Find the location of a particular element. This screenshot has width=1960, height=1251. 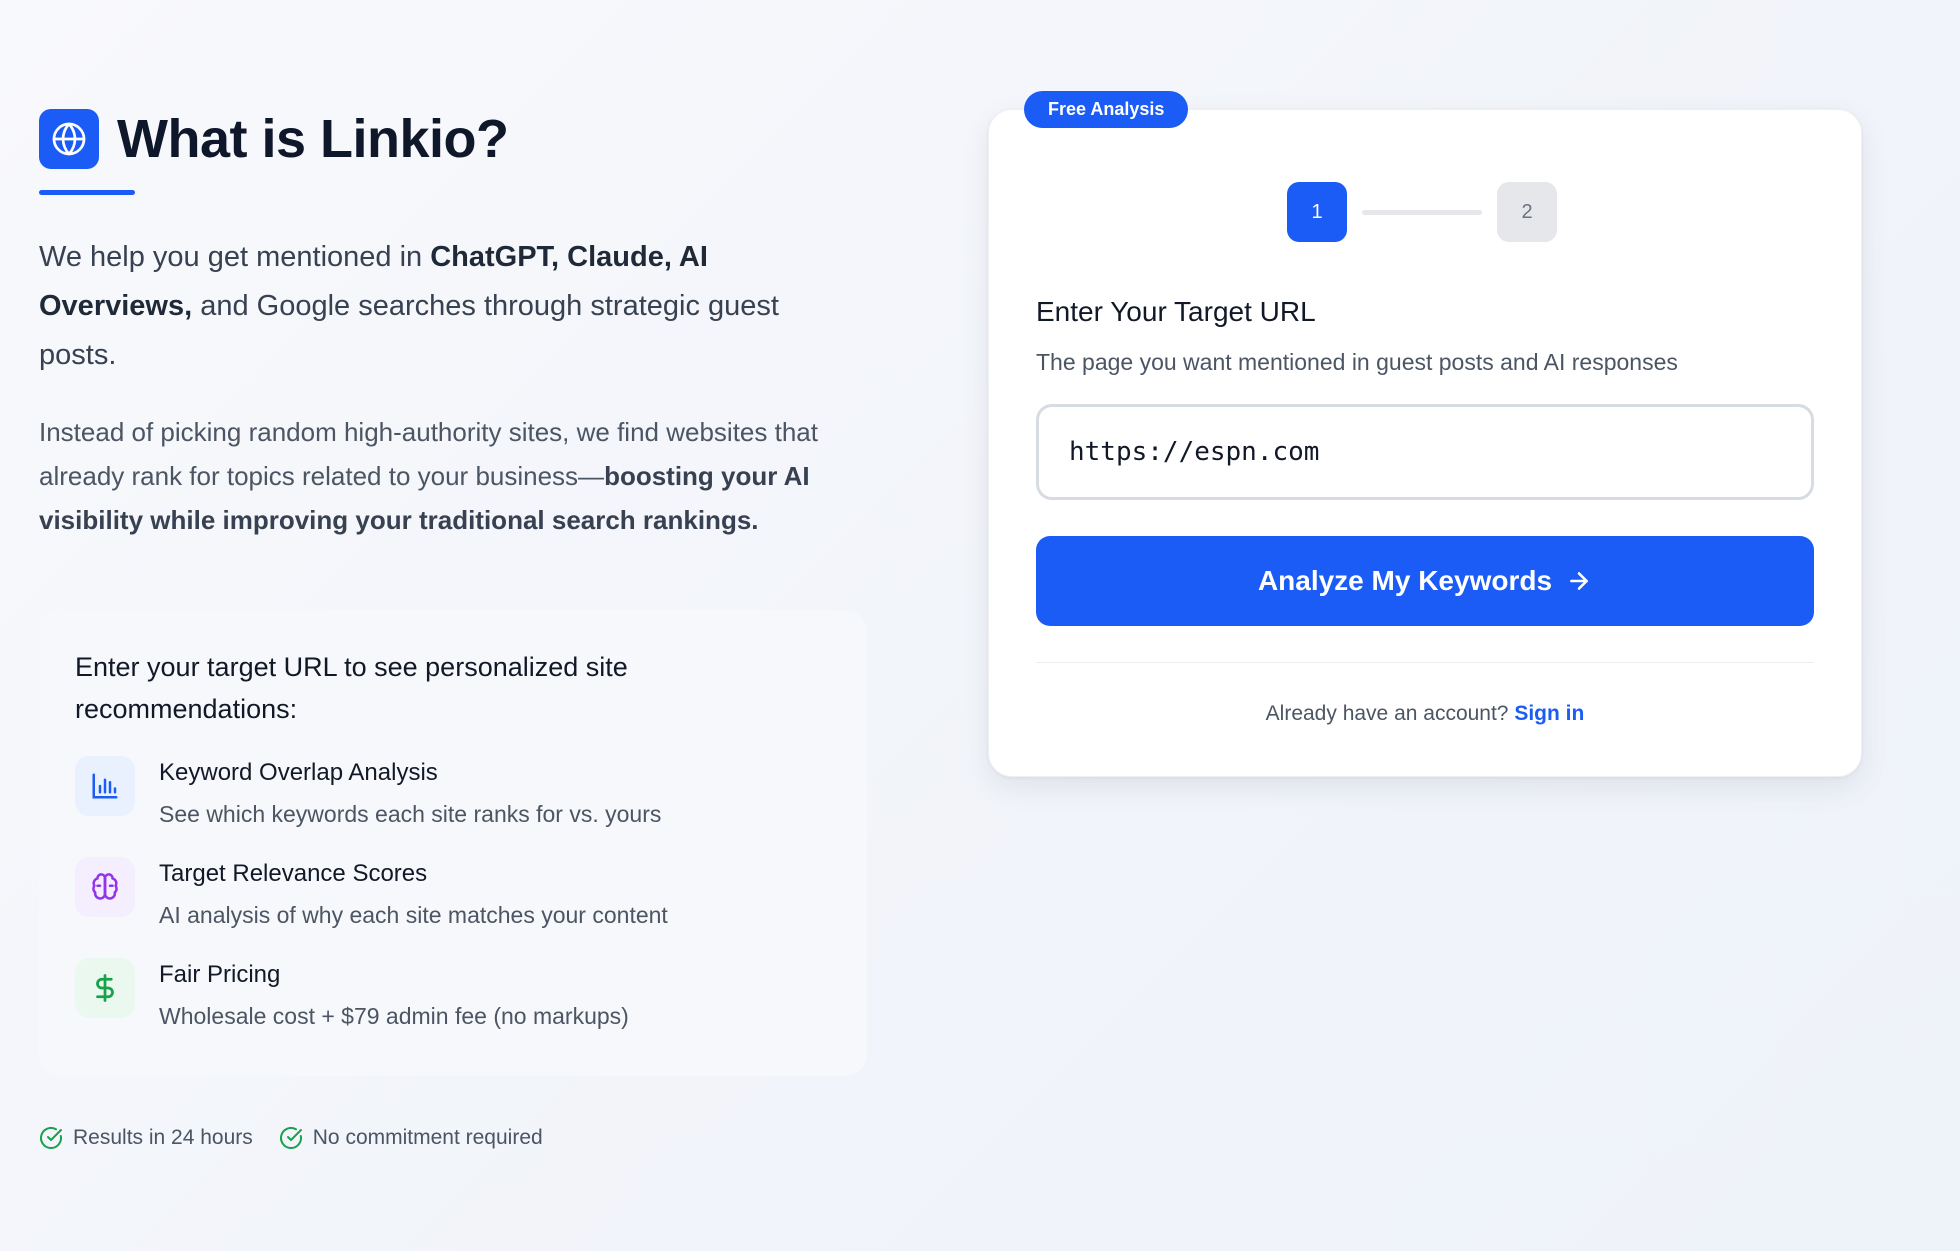

arrow-right-icon is located at coordinates (1579, 581).